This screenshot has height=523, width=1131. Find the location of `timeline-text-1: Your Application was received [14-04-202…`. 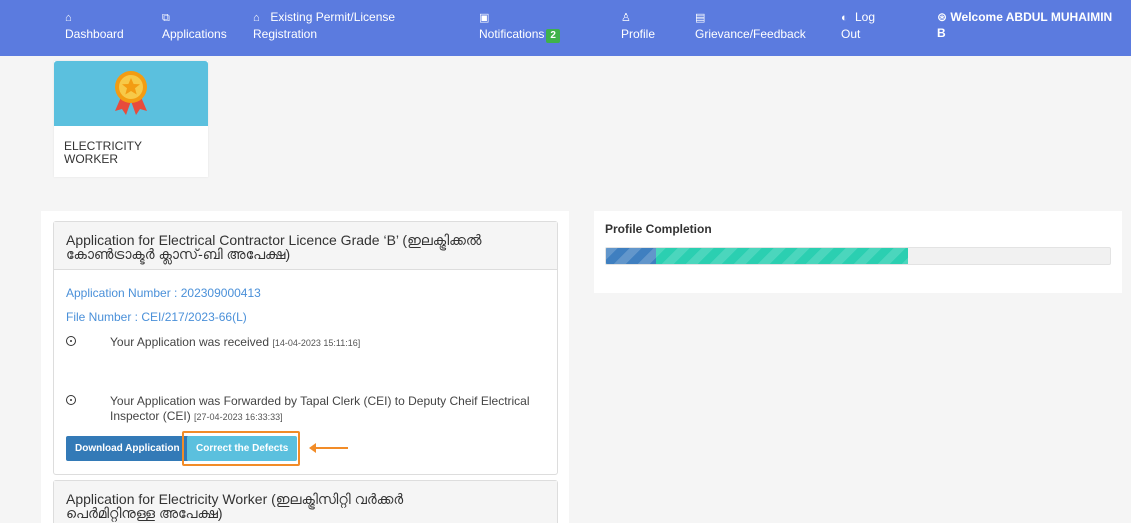

timeline-text-1: Your Application was received [14-04-202… is located at coordinates (235, 343).